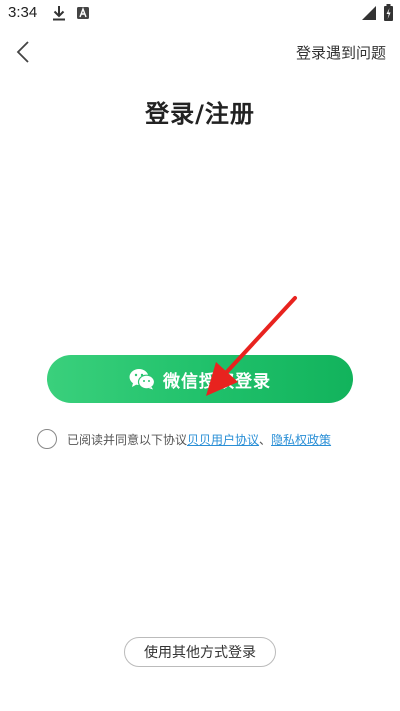 The image size is (400, 711). What do you see at coordinates (388, 12) in the screenshot?
I see `battery-icon` at bounding box center [388, 12].